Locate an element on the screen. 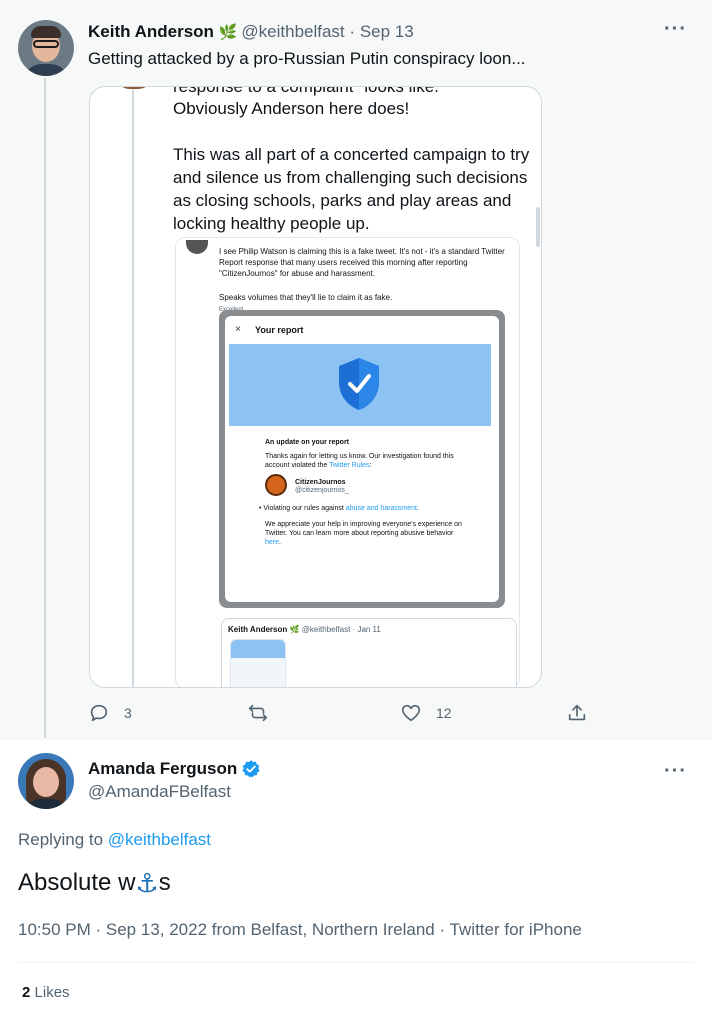 This screenshot has width=712, height=1024. author-handle: @keithbelfast is located at coordinates (292, 31).